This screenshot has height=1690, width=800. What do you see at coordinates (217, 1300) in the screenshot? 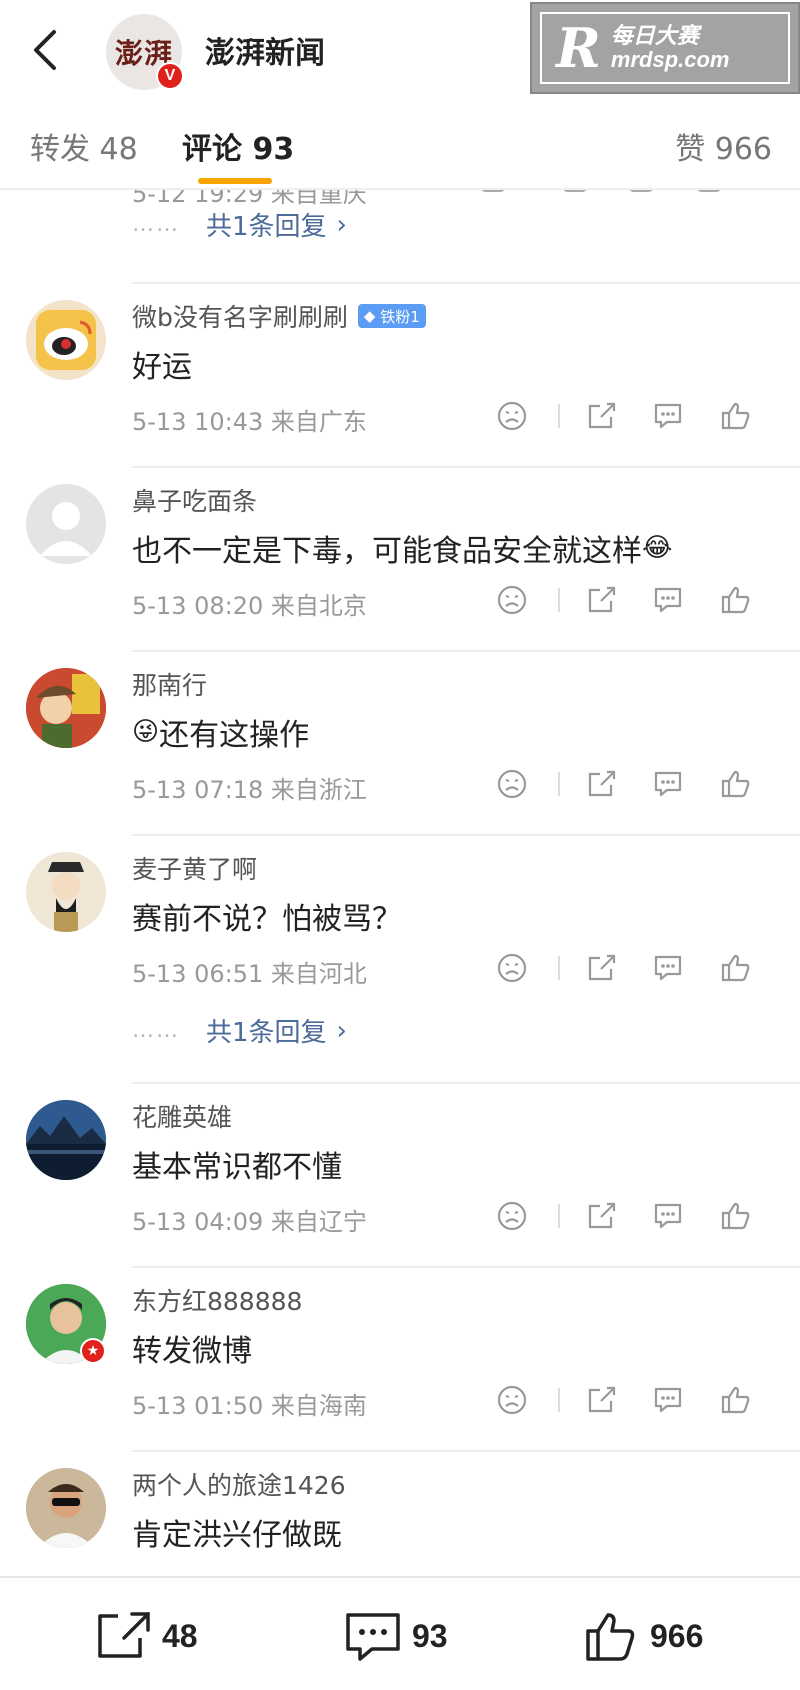
I see `commenter-name: 东方红888888` at bounding box center [217, 1300].